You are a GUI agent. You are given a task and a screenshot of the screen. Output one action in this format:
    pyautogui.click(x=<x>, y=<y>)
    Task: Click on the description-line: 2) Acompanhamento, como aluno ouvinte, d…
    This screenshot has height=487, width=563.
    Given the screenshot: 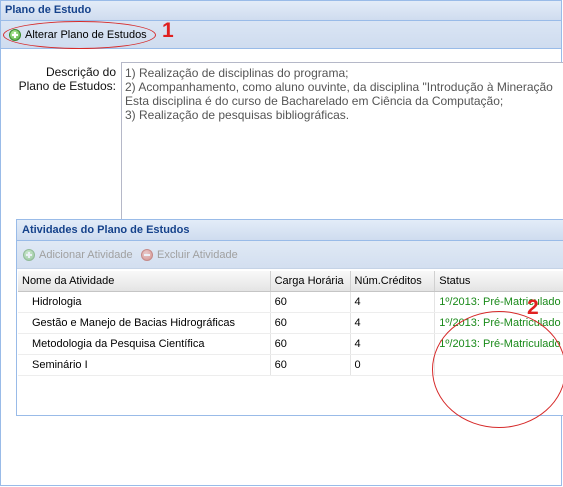 What is the action you would take?
    pyautogui.click(x=339, y=87)
    